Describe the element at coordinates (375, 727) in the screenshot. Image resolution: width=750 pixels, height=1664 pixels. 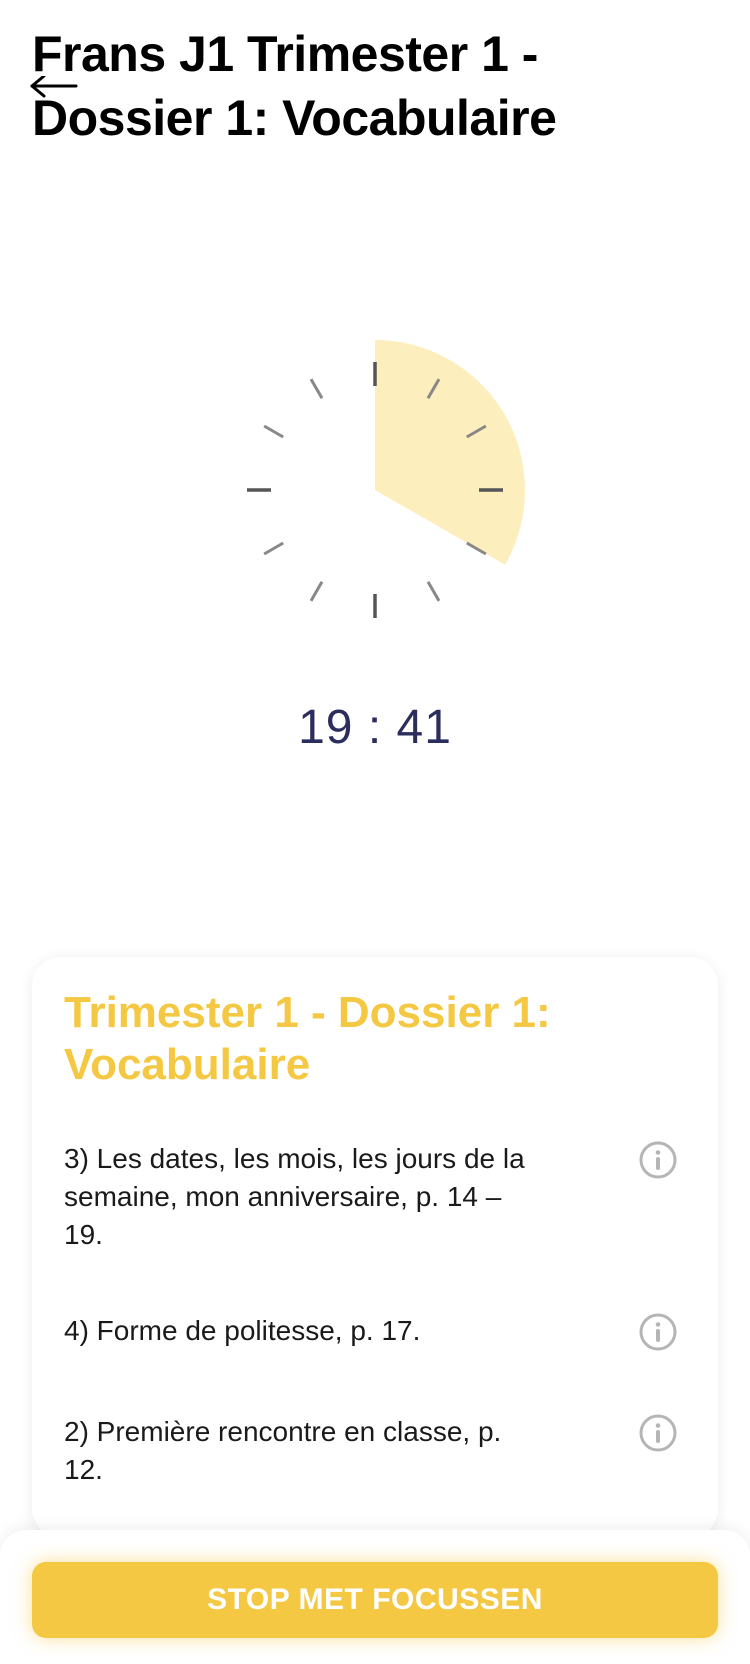
I see `time-remaining: 19 : 41` at that location.